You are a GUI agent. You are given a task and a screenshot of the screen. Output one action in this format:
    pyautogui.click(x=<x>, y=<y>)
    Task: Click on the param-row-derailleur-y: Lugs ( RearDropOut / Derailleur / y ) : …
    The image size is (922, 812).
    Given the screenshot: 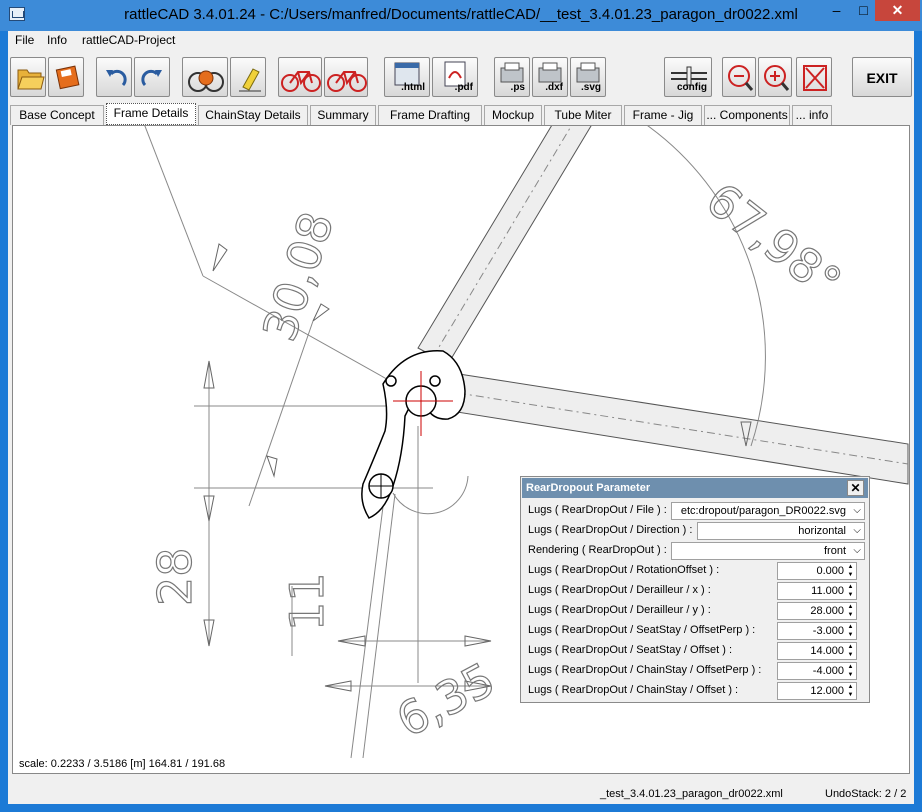 What is the action you would take?
    pyautogui.click(x=695, y=611)
    